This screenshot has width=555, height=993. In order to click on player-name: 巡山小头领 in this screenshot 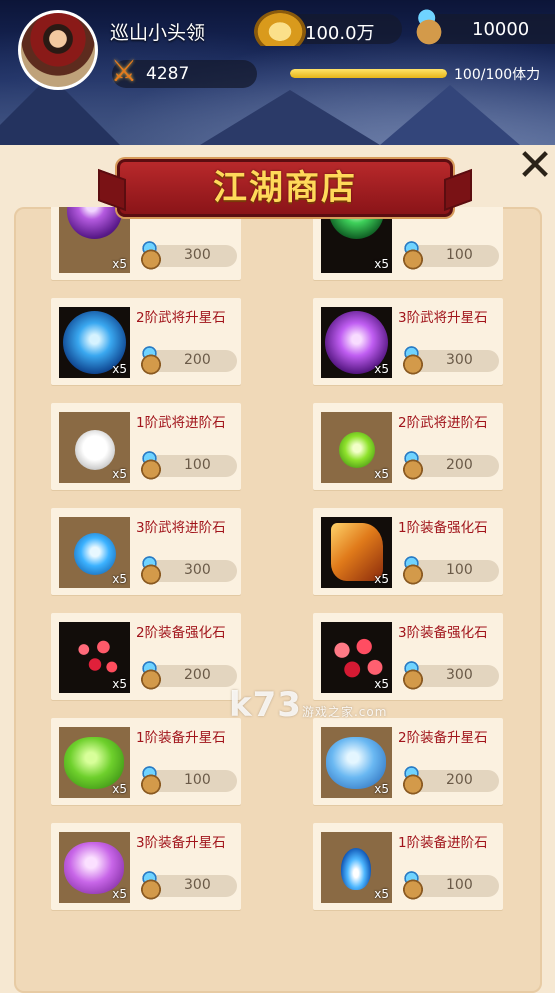, I will do `click(158, 33)`.